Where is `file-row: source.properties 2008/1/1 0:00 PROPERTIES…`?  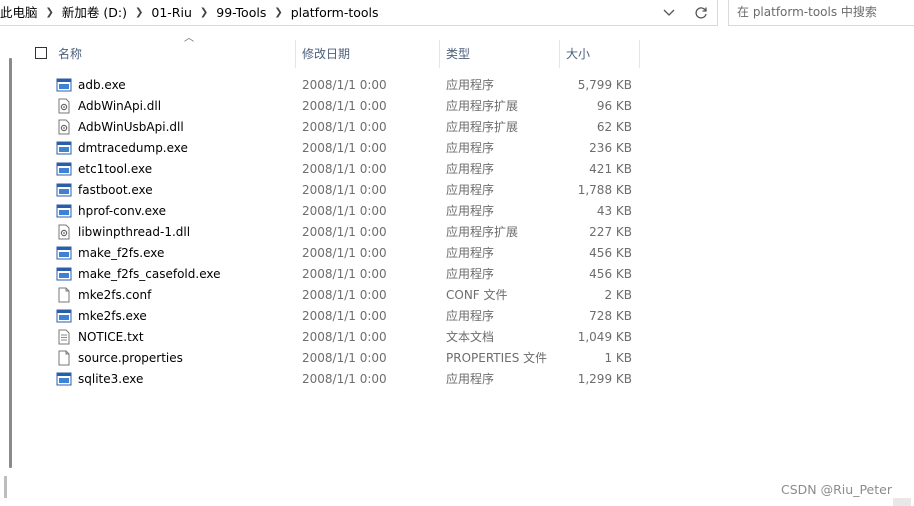
file-row: source.properties 2008/1/1 0:00 PROPERTIES… is located at coordinates (342, 357).